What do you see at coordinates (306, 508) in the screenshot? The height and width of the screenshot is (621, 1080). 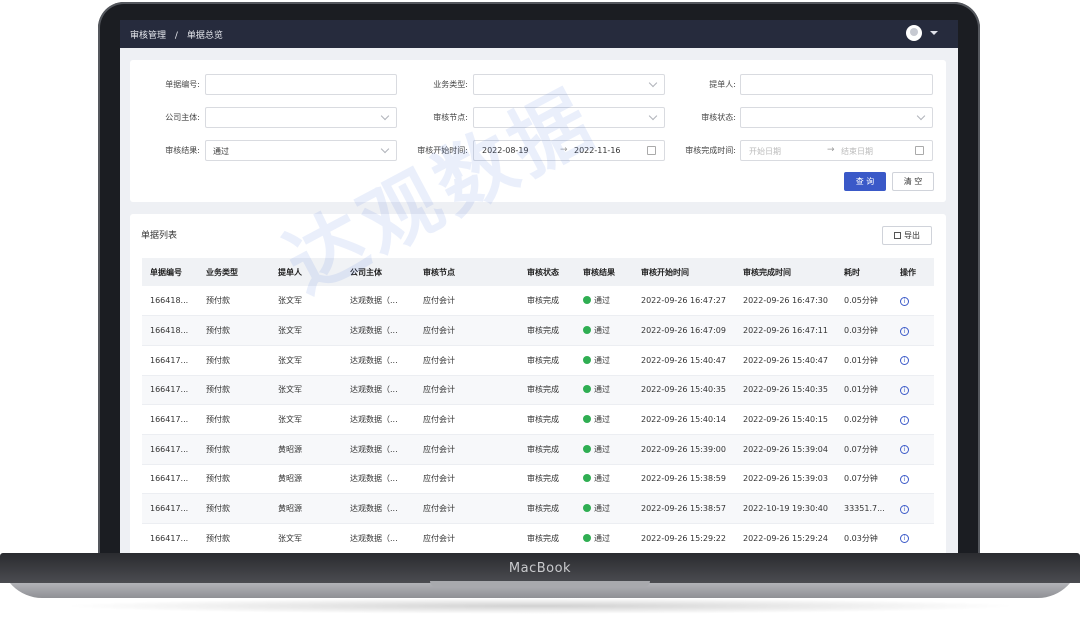 I see `table-cell: 黄昭源` at bounding box center [306, 508].